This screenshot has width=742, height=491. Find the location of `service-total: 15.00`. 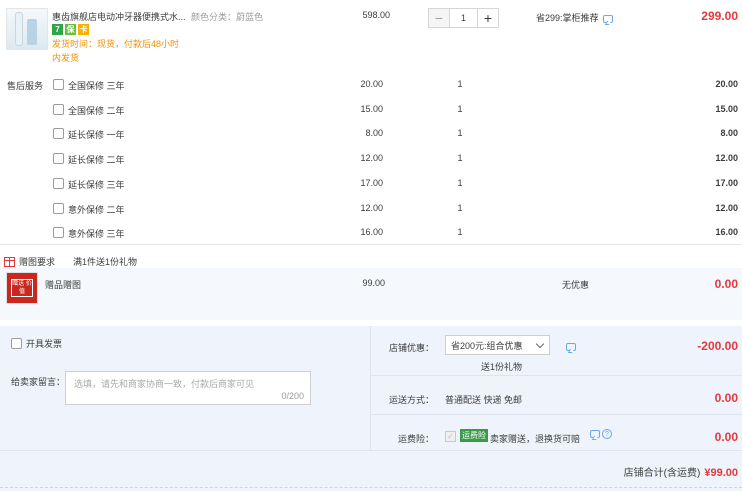

service-total: 15.00 is located at coordinates (726, 109).